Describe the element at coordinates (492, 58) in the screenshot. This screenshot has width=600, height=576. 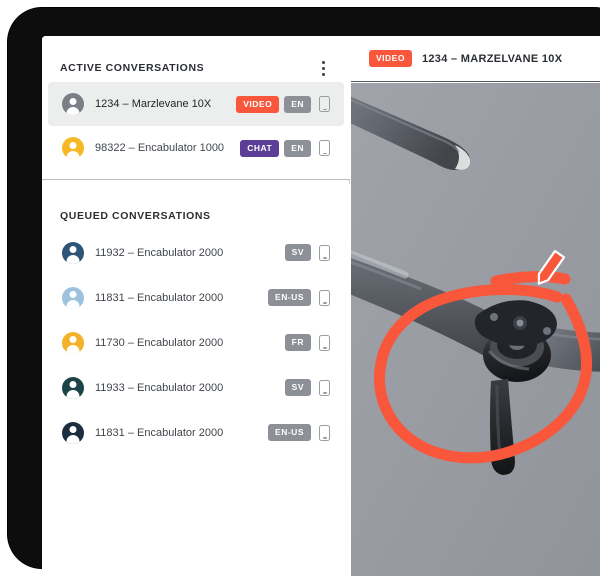
I see `session-title: 1234 – MARZELVANE 10X` at that location.